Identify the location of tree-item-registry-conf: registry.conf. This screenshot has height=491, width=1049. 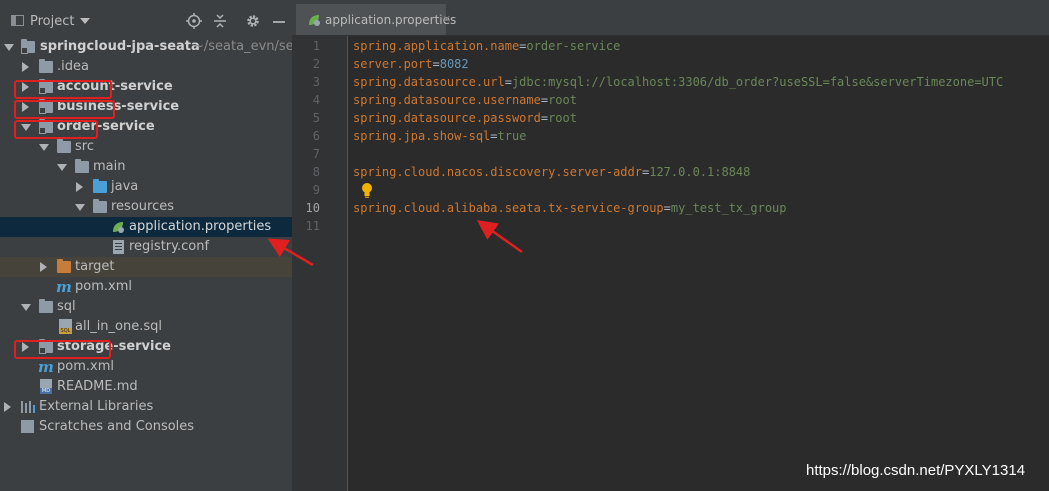
(146, 247).